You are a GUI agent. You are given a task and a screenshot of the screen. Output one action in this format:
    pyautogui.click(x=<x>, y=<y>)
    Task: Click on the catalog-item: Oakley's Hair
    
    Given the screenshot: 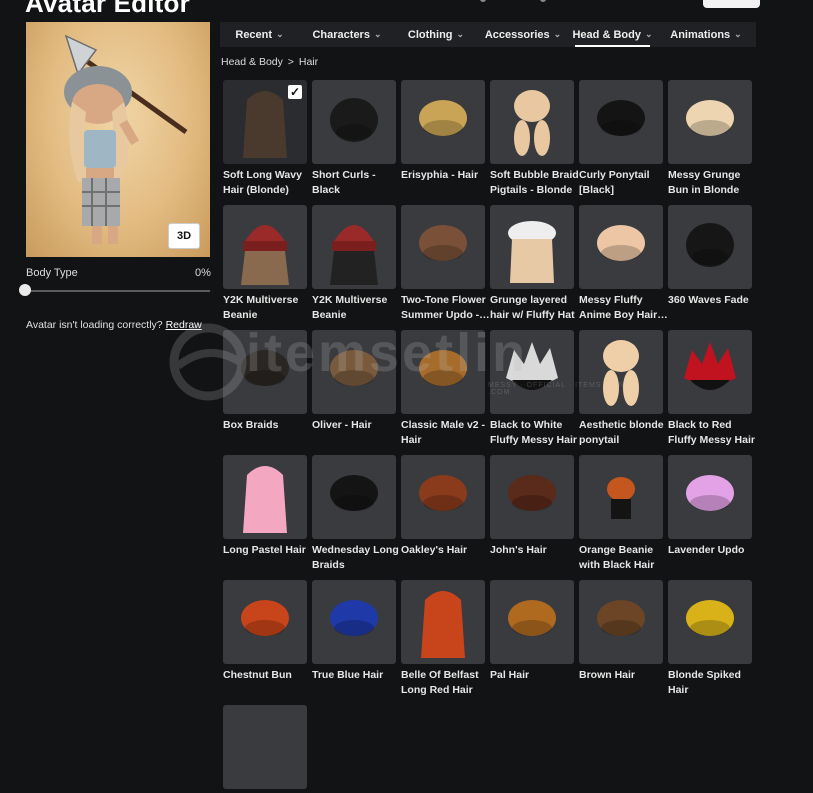 What is the action you would take?
    pyautogui.click(x=443, y=506)
    